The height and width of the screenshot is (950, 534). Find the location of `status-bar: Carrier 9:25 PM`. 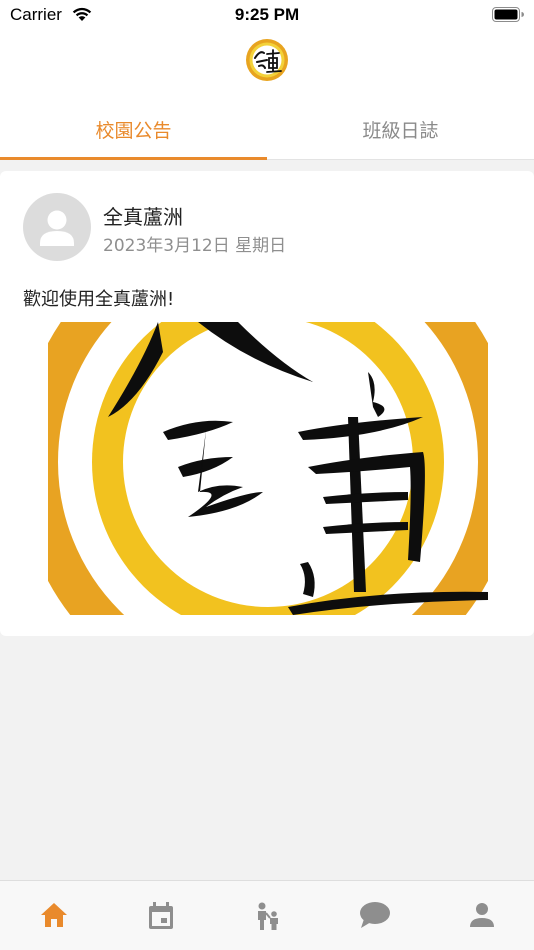

status-bar: Carrier 9:25 PM is located at coordinates (267, 15).